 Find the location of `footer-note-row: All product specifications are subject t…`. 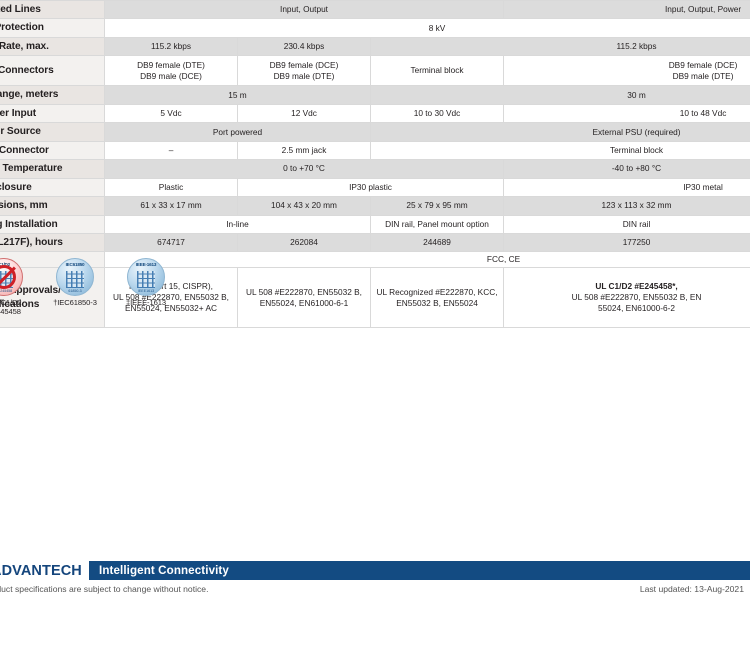

footer-note-row: All product specifications are subject t… is located at coordinates (375, 591).